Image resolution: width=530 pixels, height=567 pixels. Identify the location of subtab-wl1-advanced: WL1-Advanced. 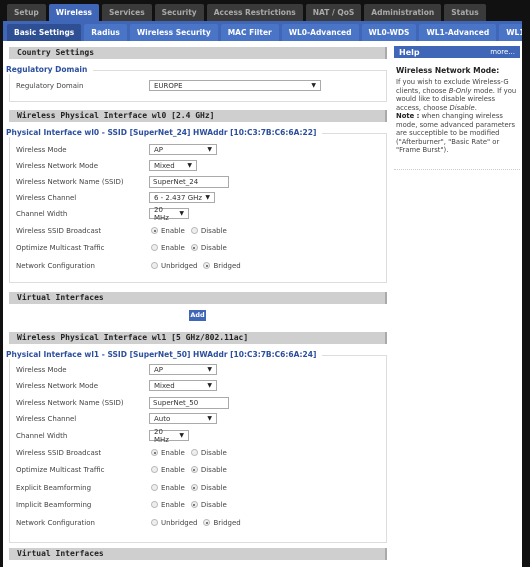
(458, 32).